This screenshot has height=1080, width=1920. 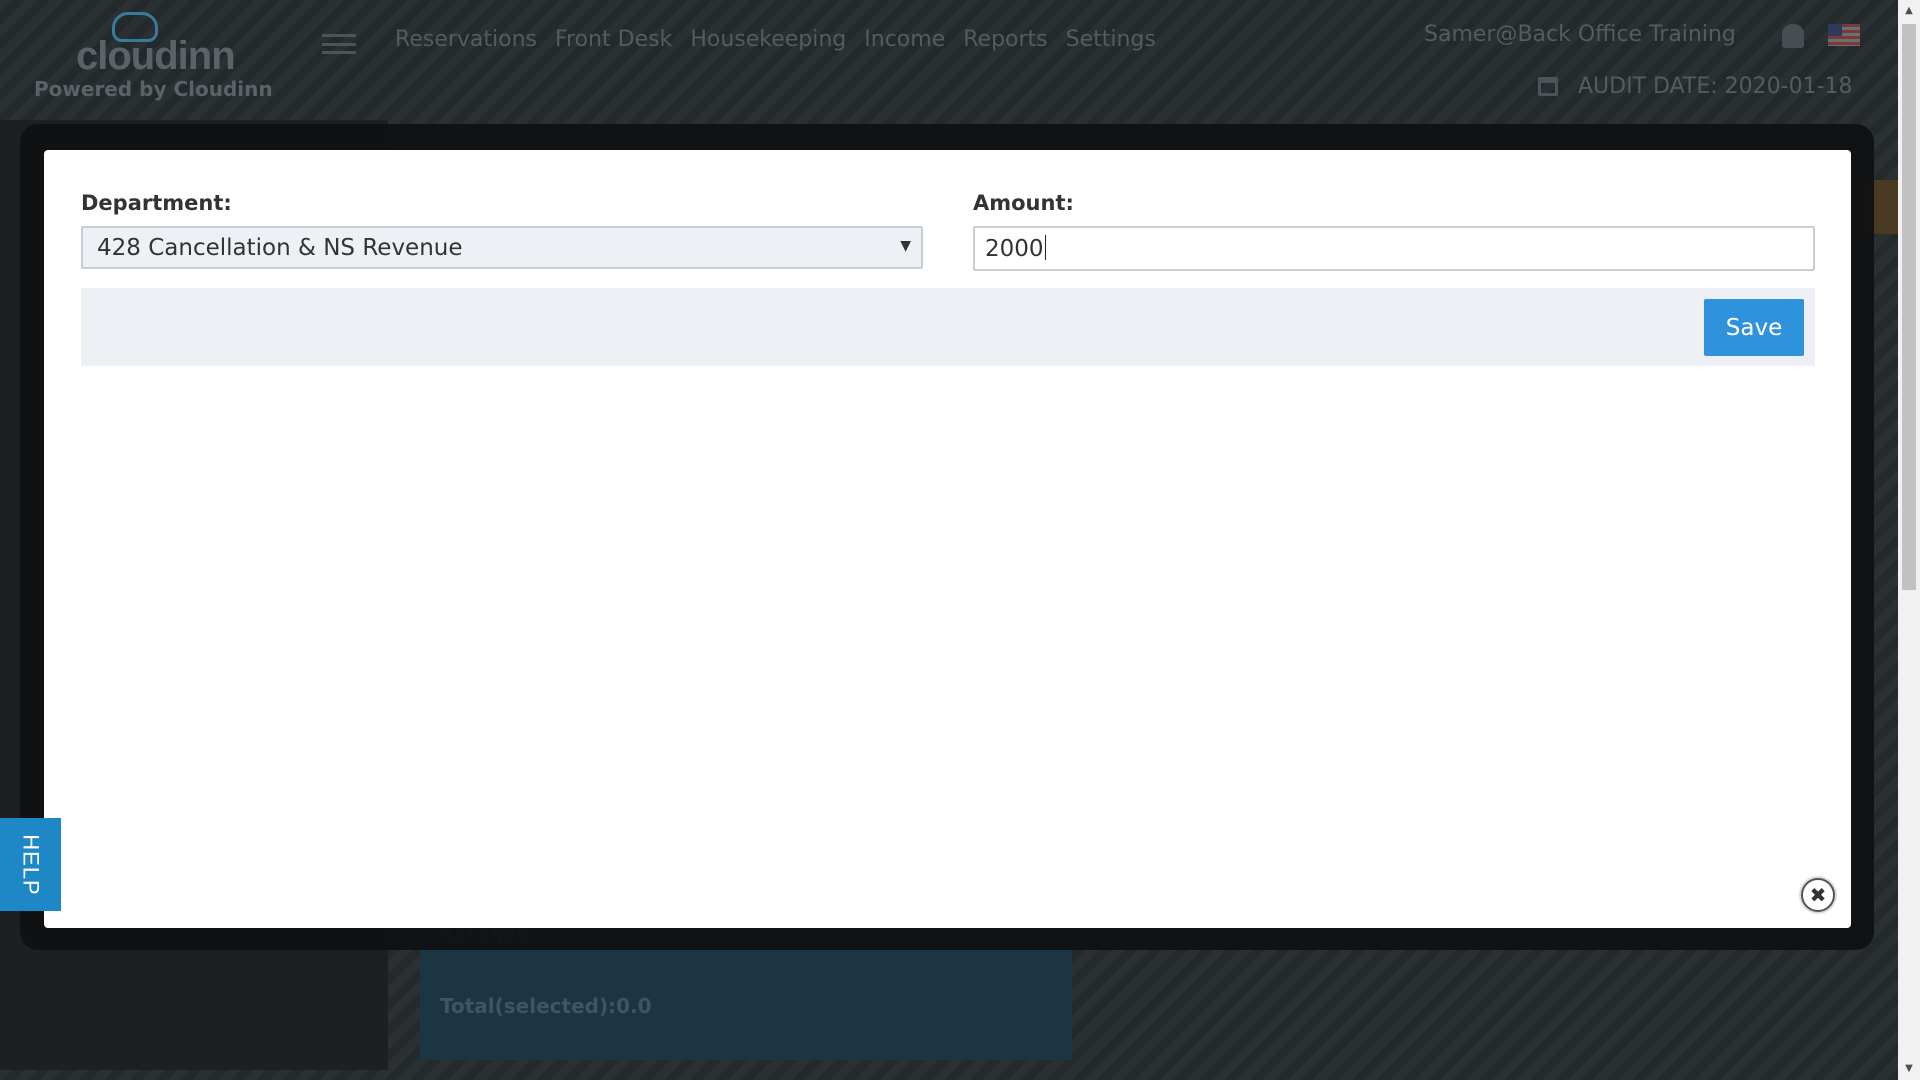 What do you see at coordinates (156, 56) in the screenshot?
I see `logo-text: cloudinn` at bounding box center [156, 56].